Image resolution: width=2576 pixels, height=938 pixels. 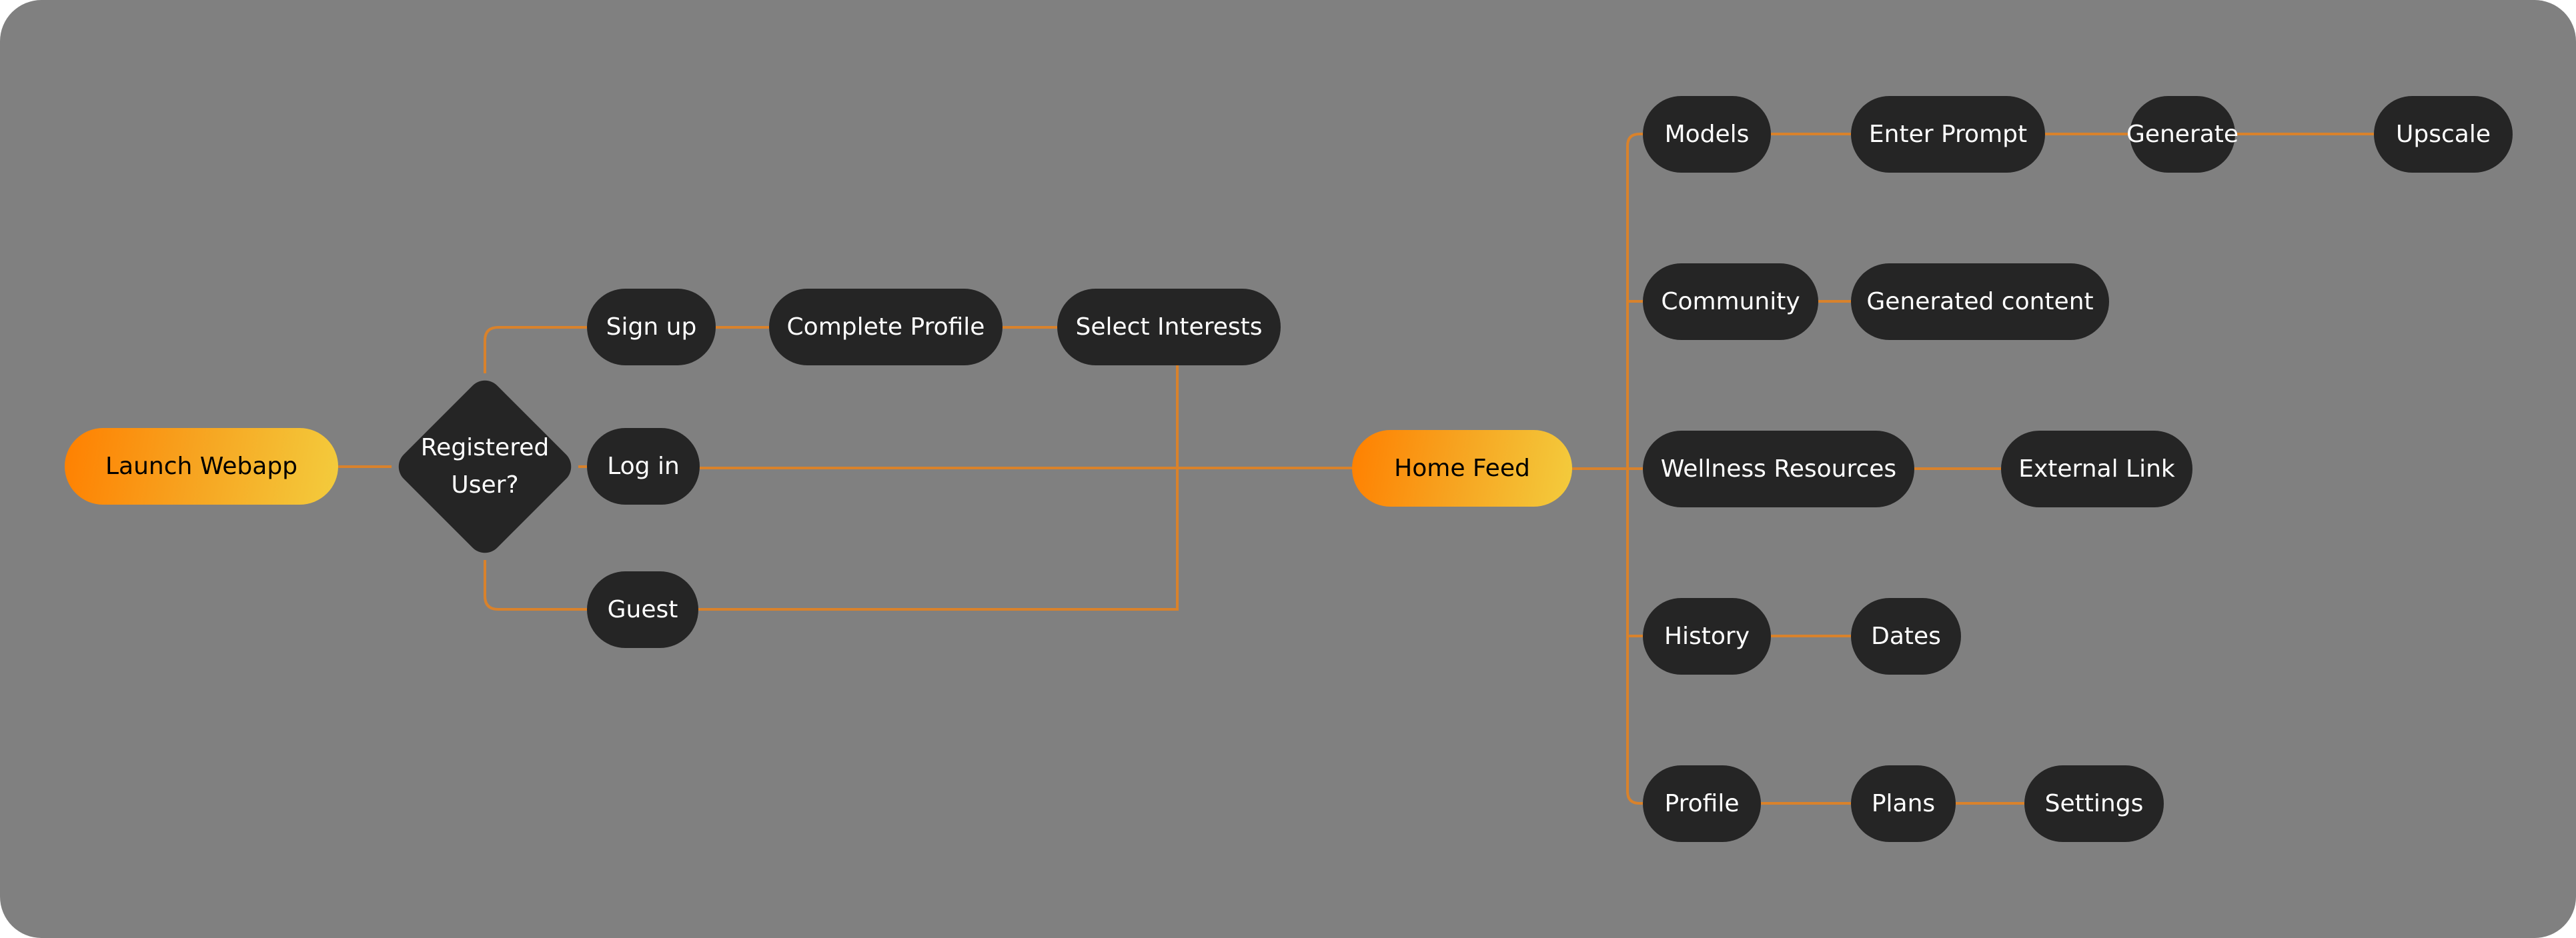 What do you see at coordinates (2182, 134) in the screenshot?
I see `node-generate: Generate` at bounding box center [2182, 134].